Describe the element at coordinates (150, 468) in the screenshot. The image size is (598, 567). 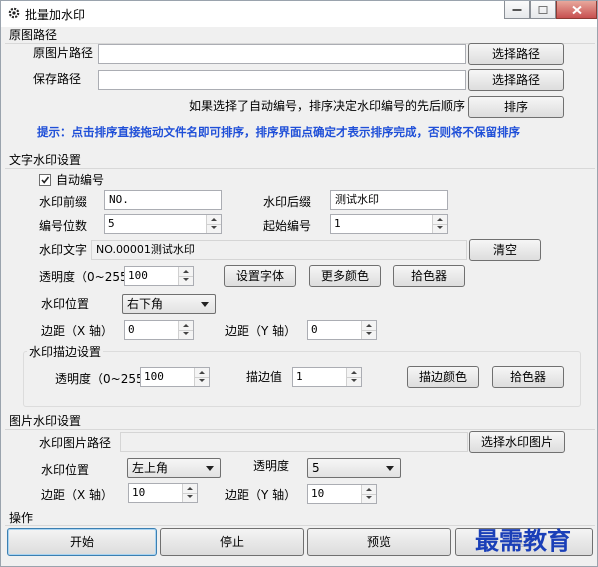
I see `image-position-value: 左上角` at that location.